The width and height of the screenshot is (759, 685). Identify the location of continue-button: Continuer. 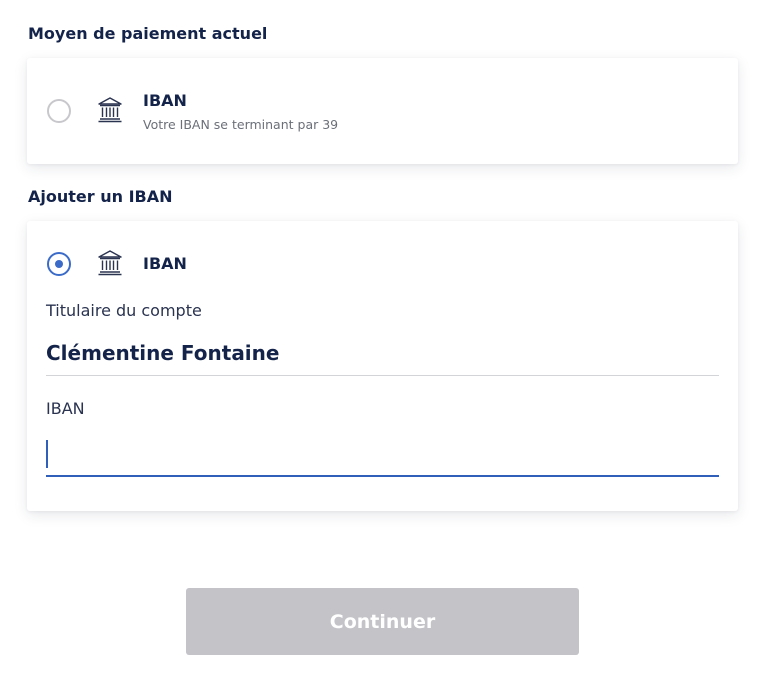
(382, 621).